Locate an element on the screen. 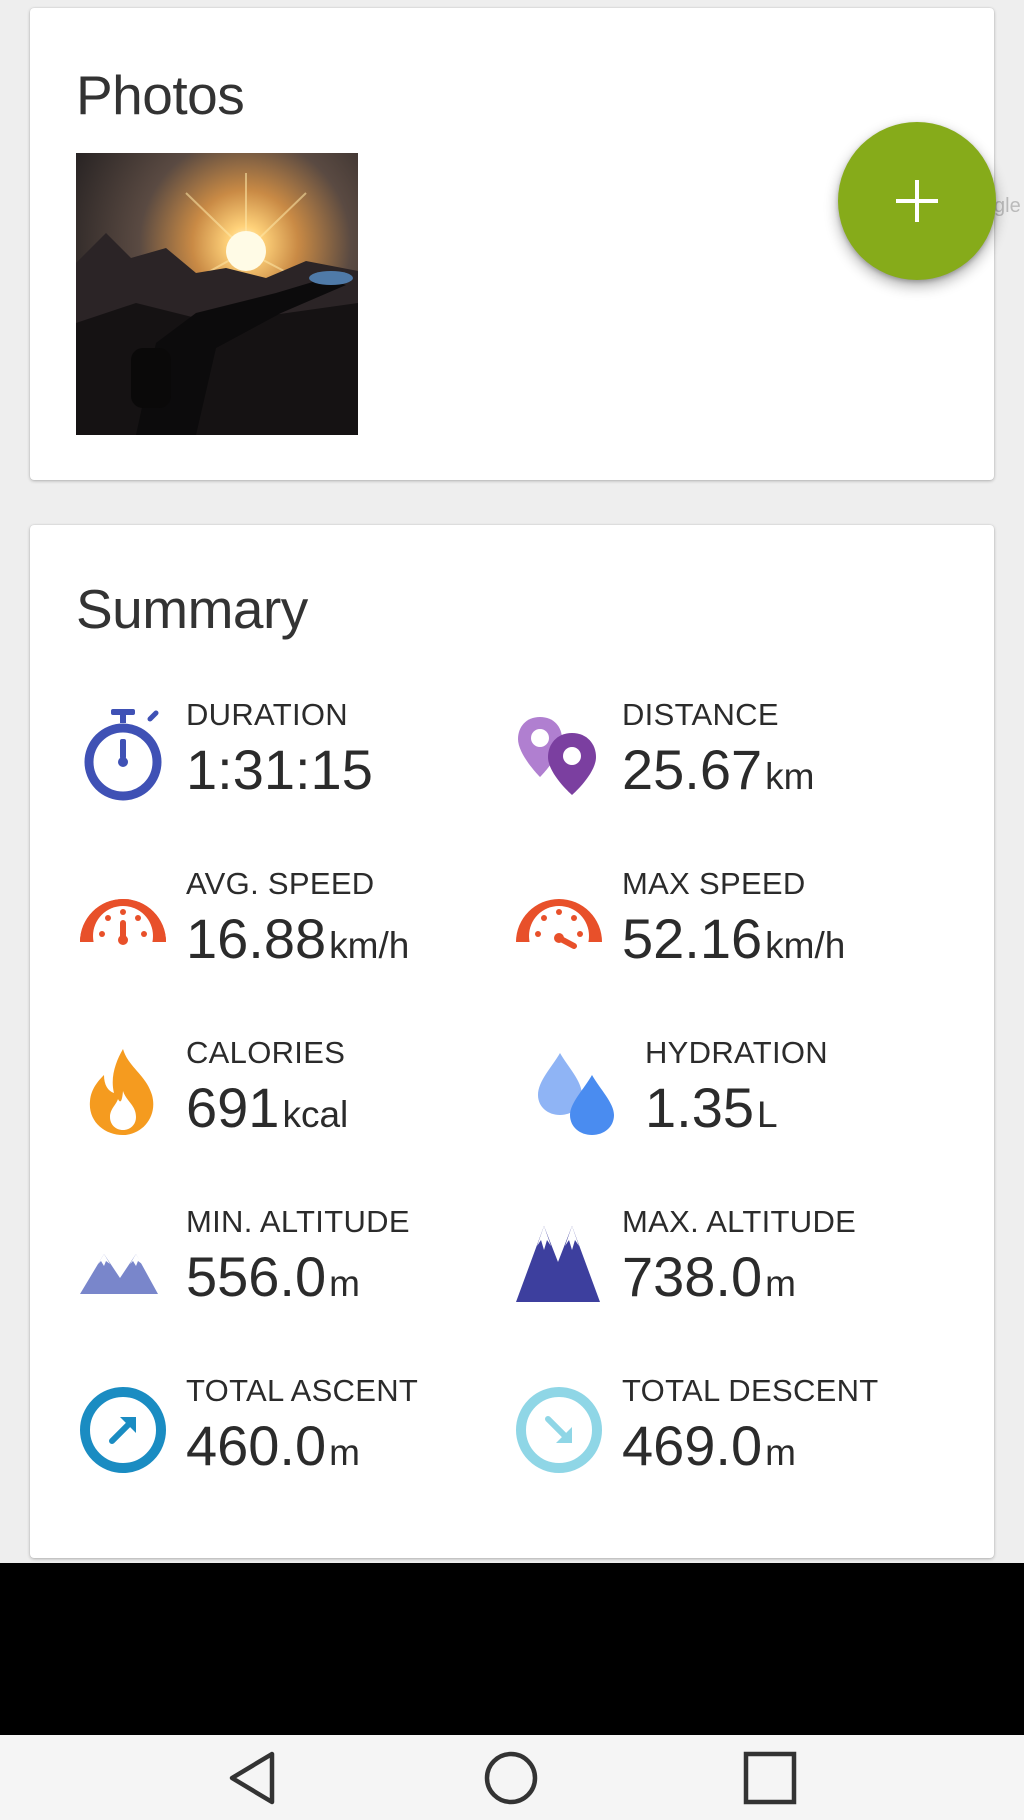 This screenshot has width=1024, height=1820. stat-number: 1.35 is located at coordinates (699, 1107).